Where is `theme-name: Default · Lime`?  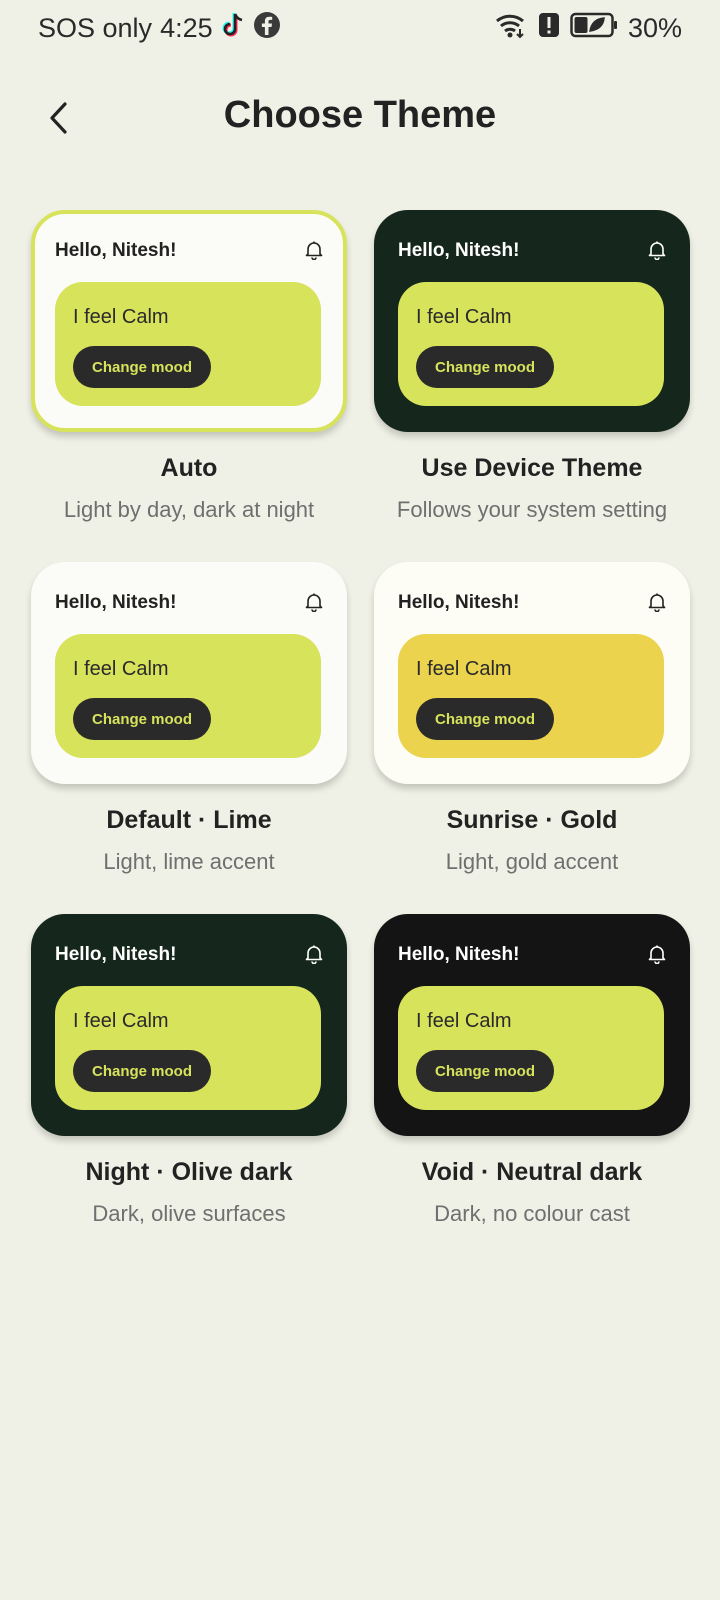 theme-name: Default · Lime is located at coordinates (189, 820).